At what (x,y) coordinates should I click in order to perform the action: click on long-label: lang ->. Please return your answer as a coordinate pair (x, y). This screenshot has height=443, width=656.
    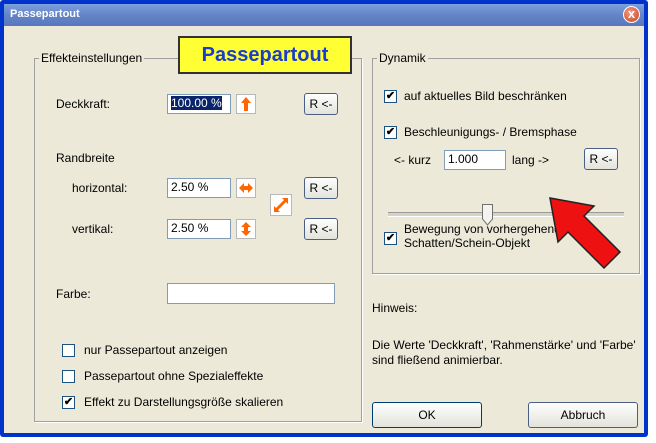
    Looking at the image, I should click on (531, 160).